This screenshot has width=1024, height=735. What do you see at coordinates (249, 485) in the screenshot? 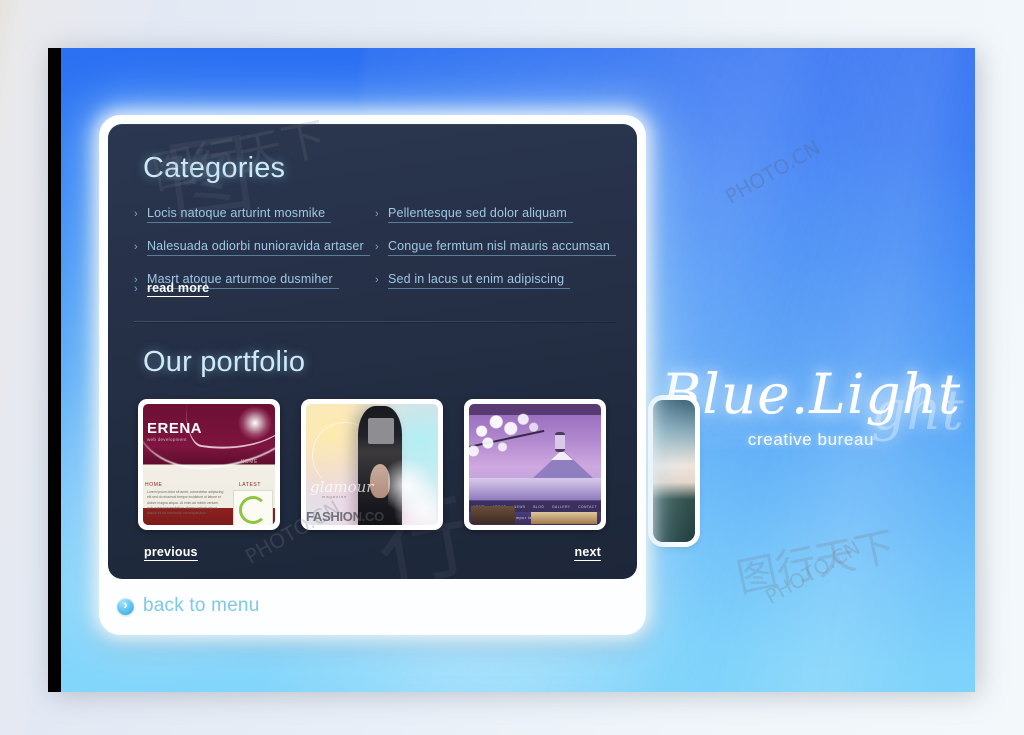
I see `thumbnail-1-nav-latest: LATEST` at bounding box center [249, 485].